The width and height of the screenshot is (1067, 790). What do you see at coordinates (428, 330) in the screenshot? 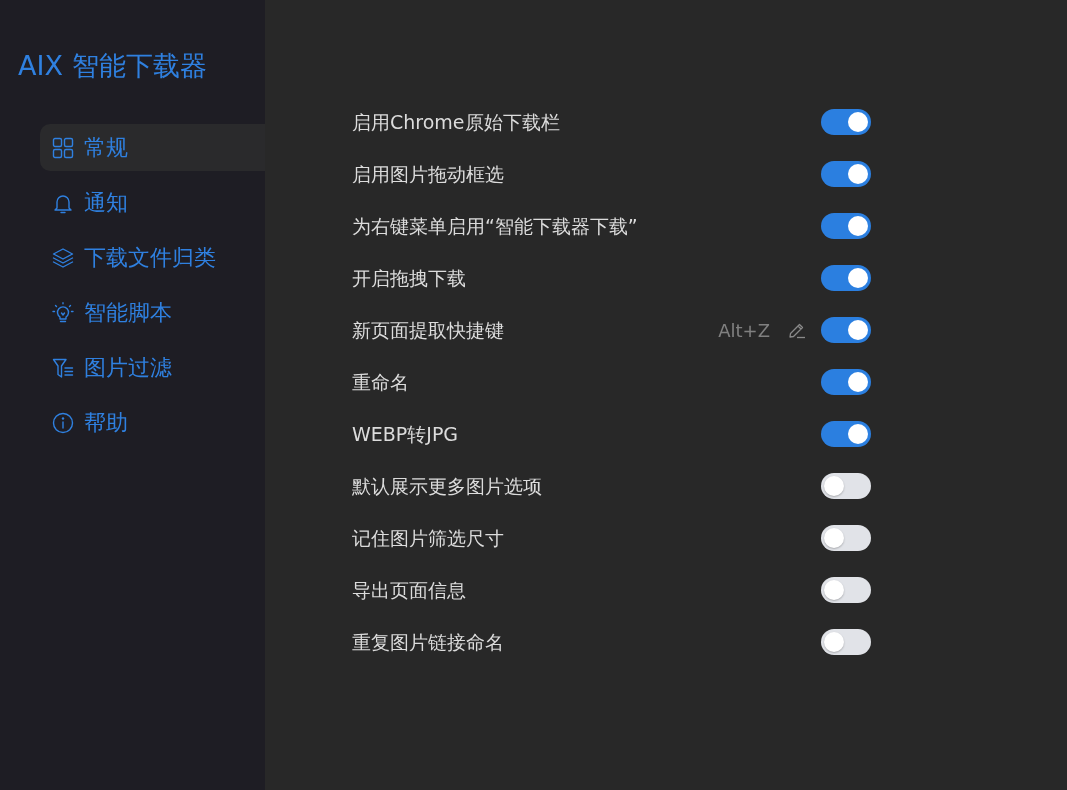
I see `setting-label: 新页面提取快捷键` at bounding box center [428, 330].